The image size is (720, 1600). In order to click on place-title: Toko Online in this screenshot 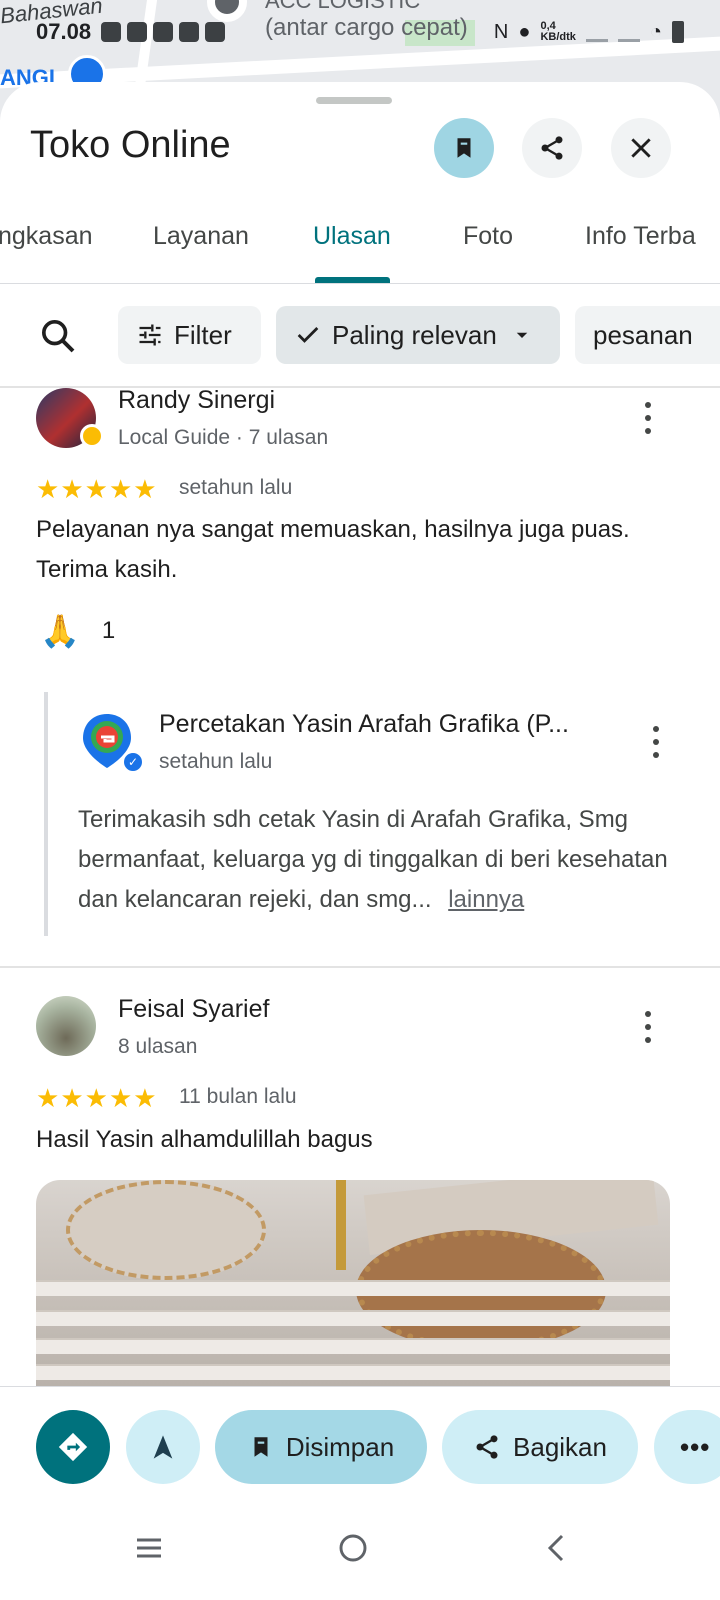, I will do `click(130, 145)`.